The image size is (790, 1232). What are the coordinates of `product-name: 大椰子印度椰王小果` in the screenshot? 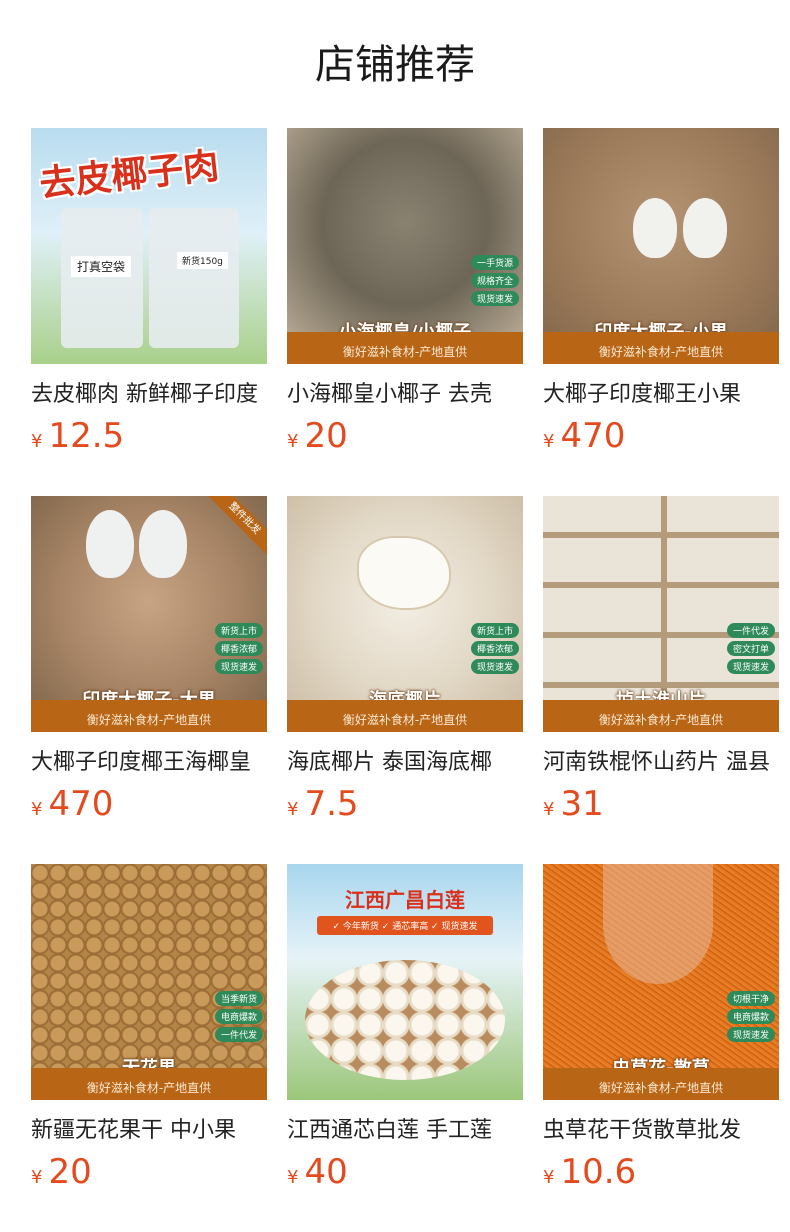 It's located at (661, 395).